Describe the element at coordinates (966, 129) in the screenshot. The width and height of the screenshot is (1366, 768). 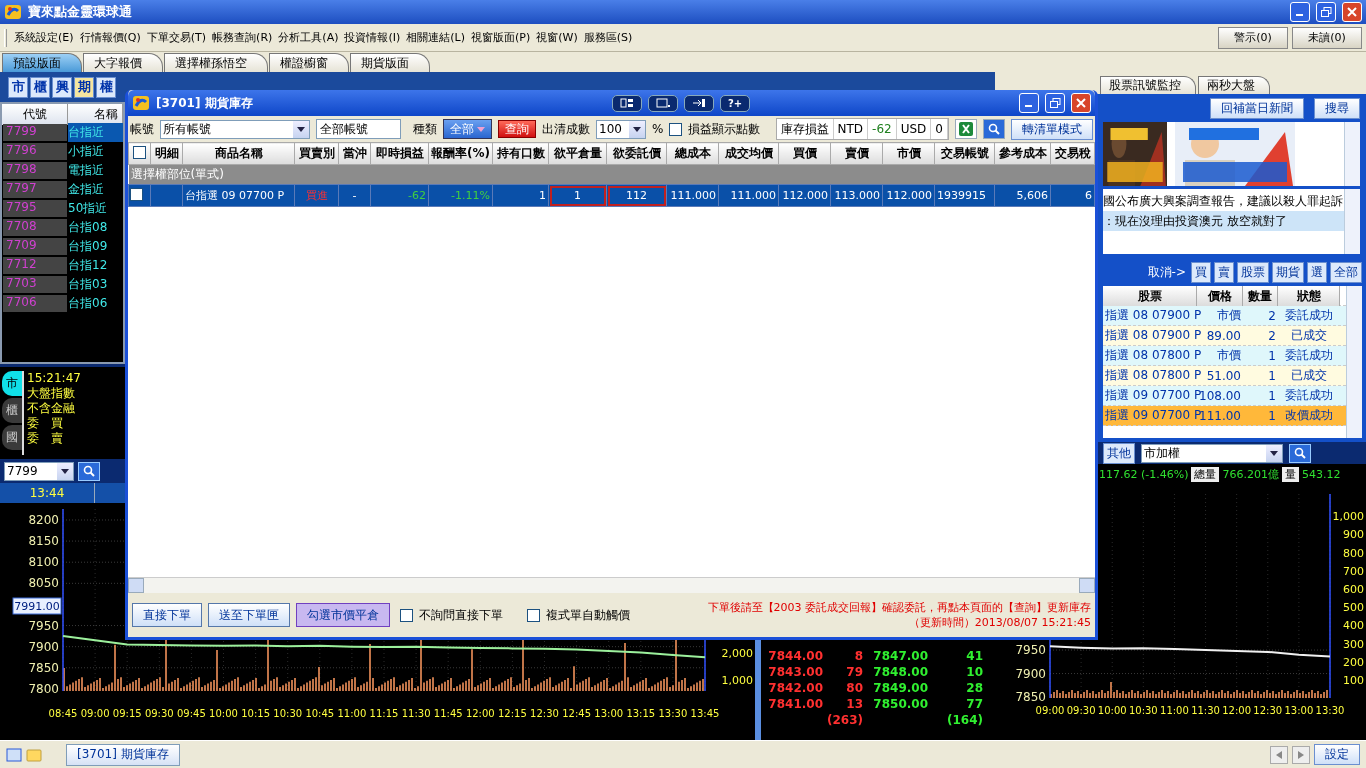
I see `excel-button` at that location.